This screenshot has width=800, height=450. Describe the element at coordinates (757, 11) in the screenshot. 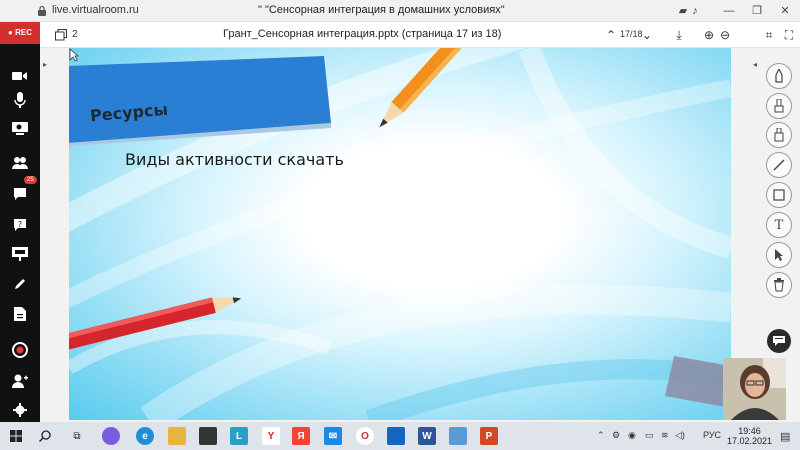

I see `restore-icon: ❐` at that location.